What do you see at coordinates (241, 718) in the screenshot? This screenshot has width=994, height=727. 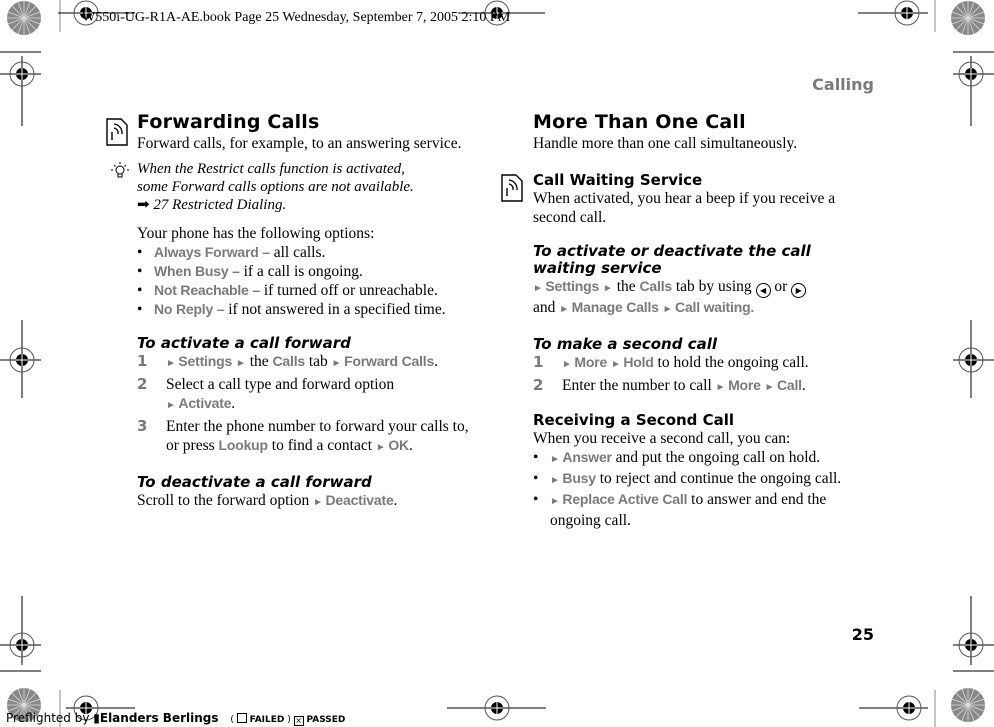 I see `failed-checkbox` at bounding box center [241, 718].